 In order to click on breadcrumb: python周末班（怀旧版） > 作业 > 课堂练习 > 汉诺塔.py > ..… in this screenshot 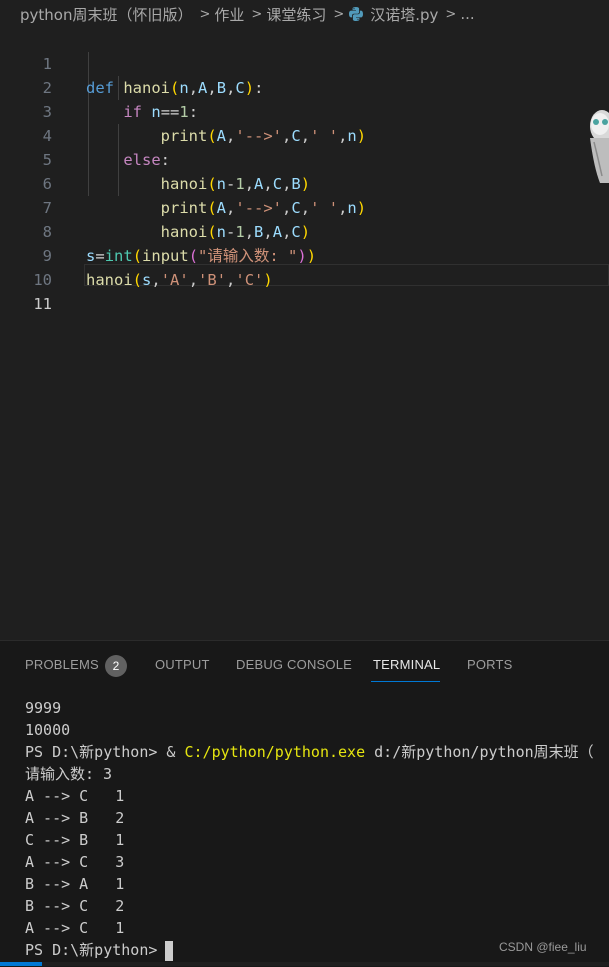, I will do `click(304, 14)`.